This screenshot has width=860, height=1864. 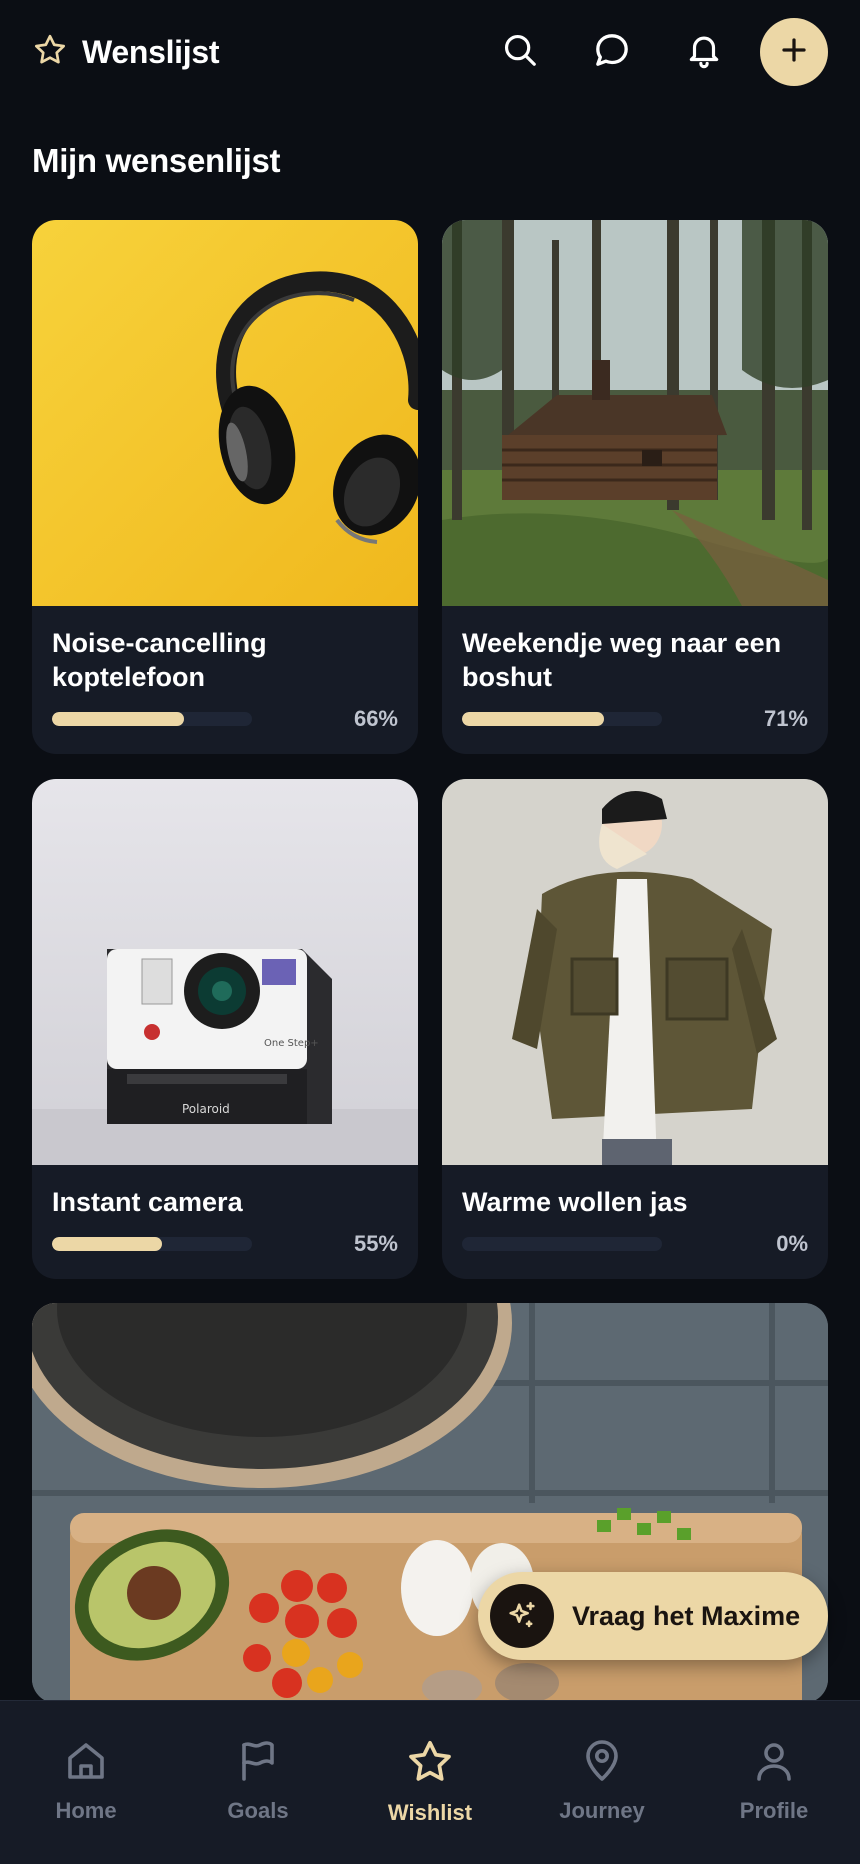 I want to click on nav-item-profile: Profile, so click(x=774, y=1782).